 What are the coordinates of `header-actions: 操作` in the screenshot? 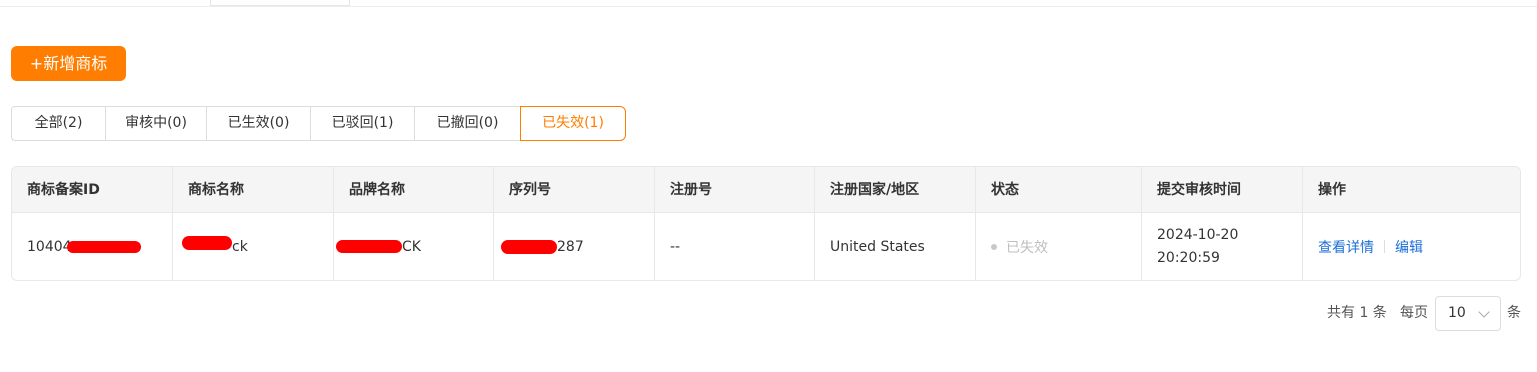 It's located at (1332, 190).